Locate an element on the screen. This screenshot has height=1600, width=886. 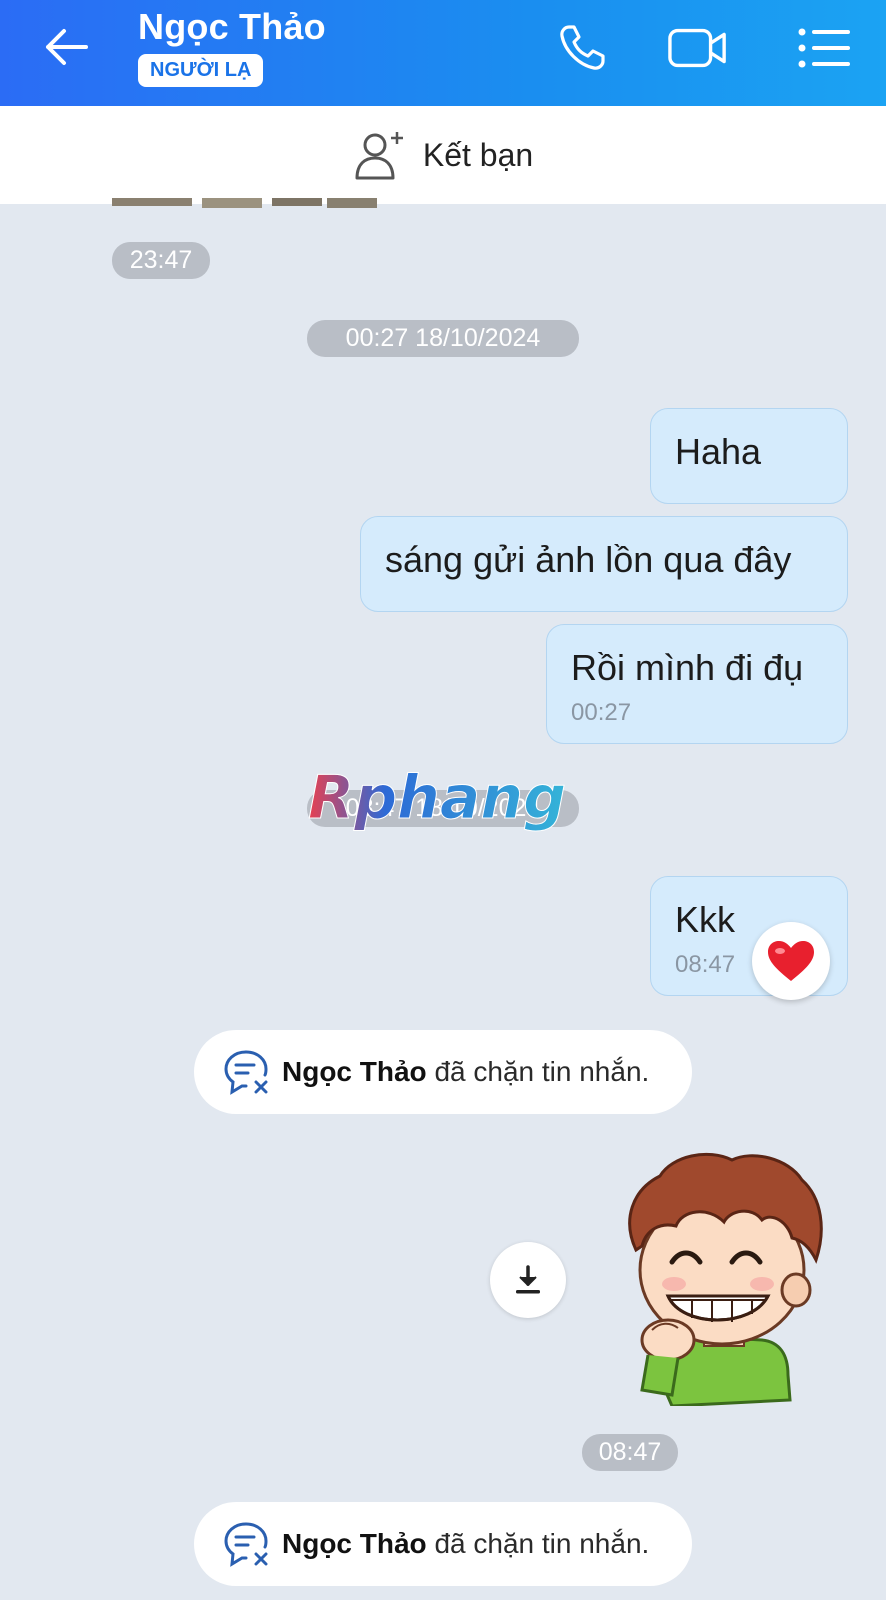
menu-list-icon is located at coordinates (824, 48).